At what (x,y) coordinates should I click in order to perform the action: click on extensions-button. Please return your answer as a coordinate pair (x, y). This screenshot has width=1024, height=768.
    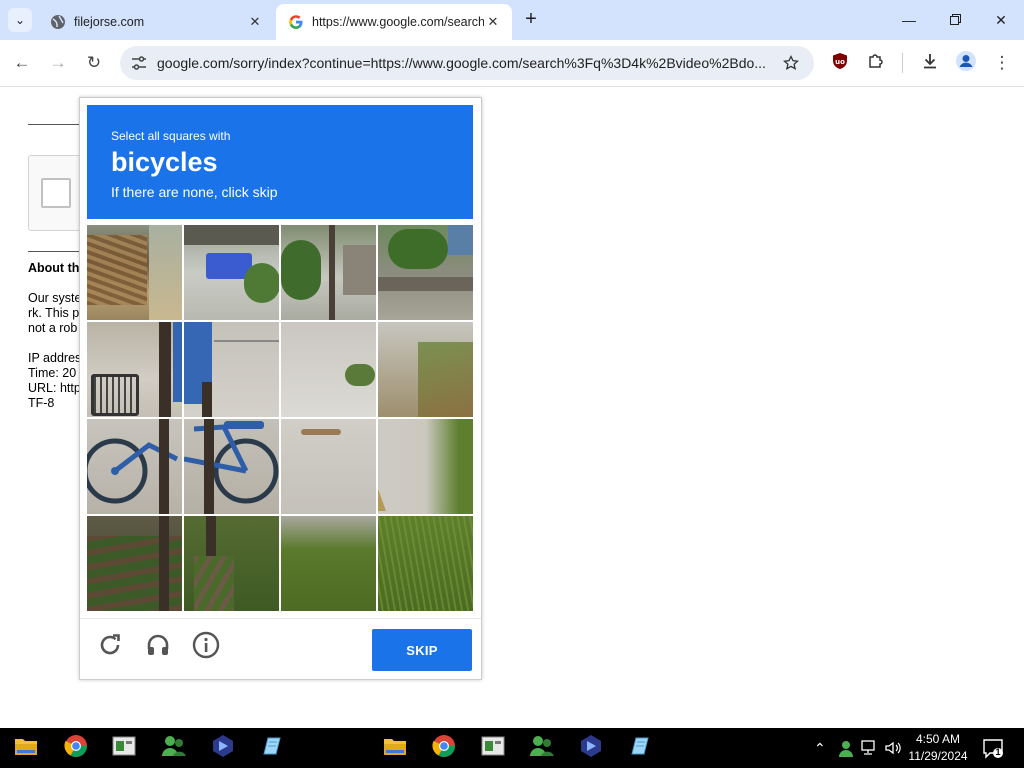
    Looking at the image, I should click on (876, 63).